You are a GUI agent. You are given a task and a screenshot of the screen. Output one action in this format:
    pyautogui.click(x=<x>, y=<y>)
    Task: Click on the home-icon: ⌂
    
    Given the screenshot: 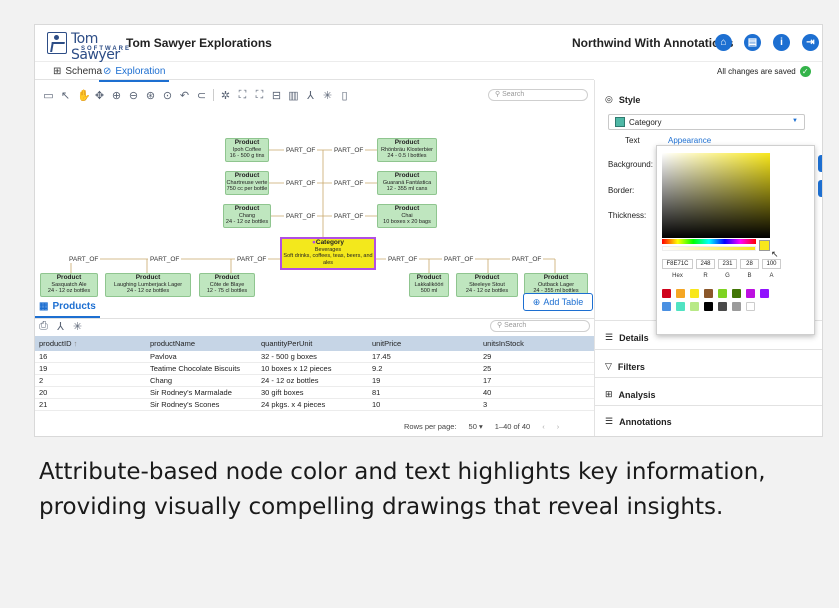 What is the action you would take?
    pyautogui.click(x=723, y=42)
    